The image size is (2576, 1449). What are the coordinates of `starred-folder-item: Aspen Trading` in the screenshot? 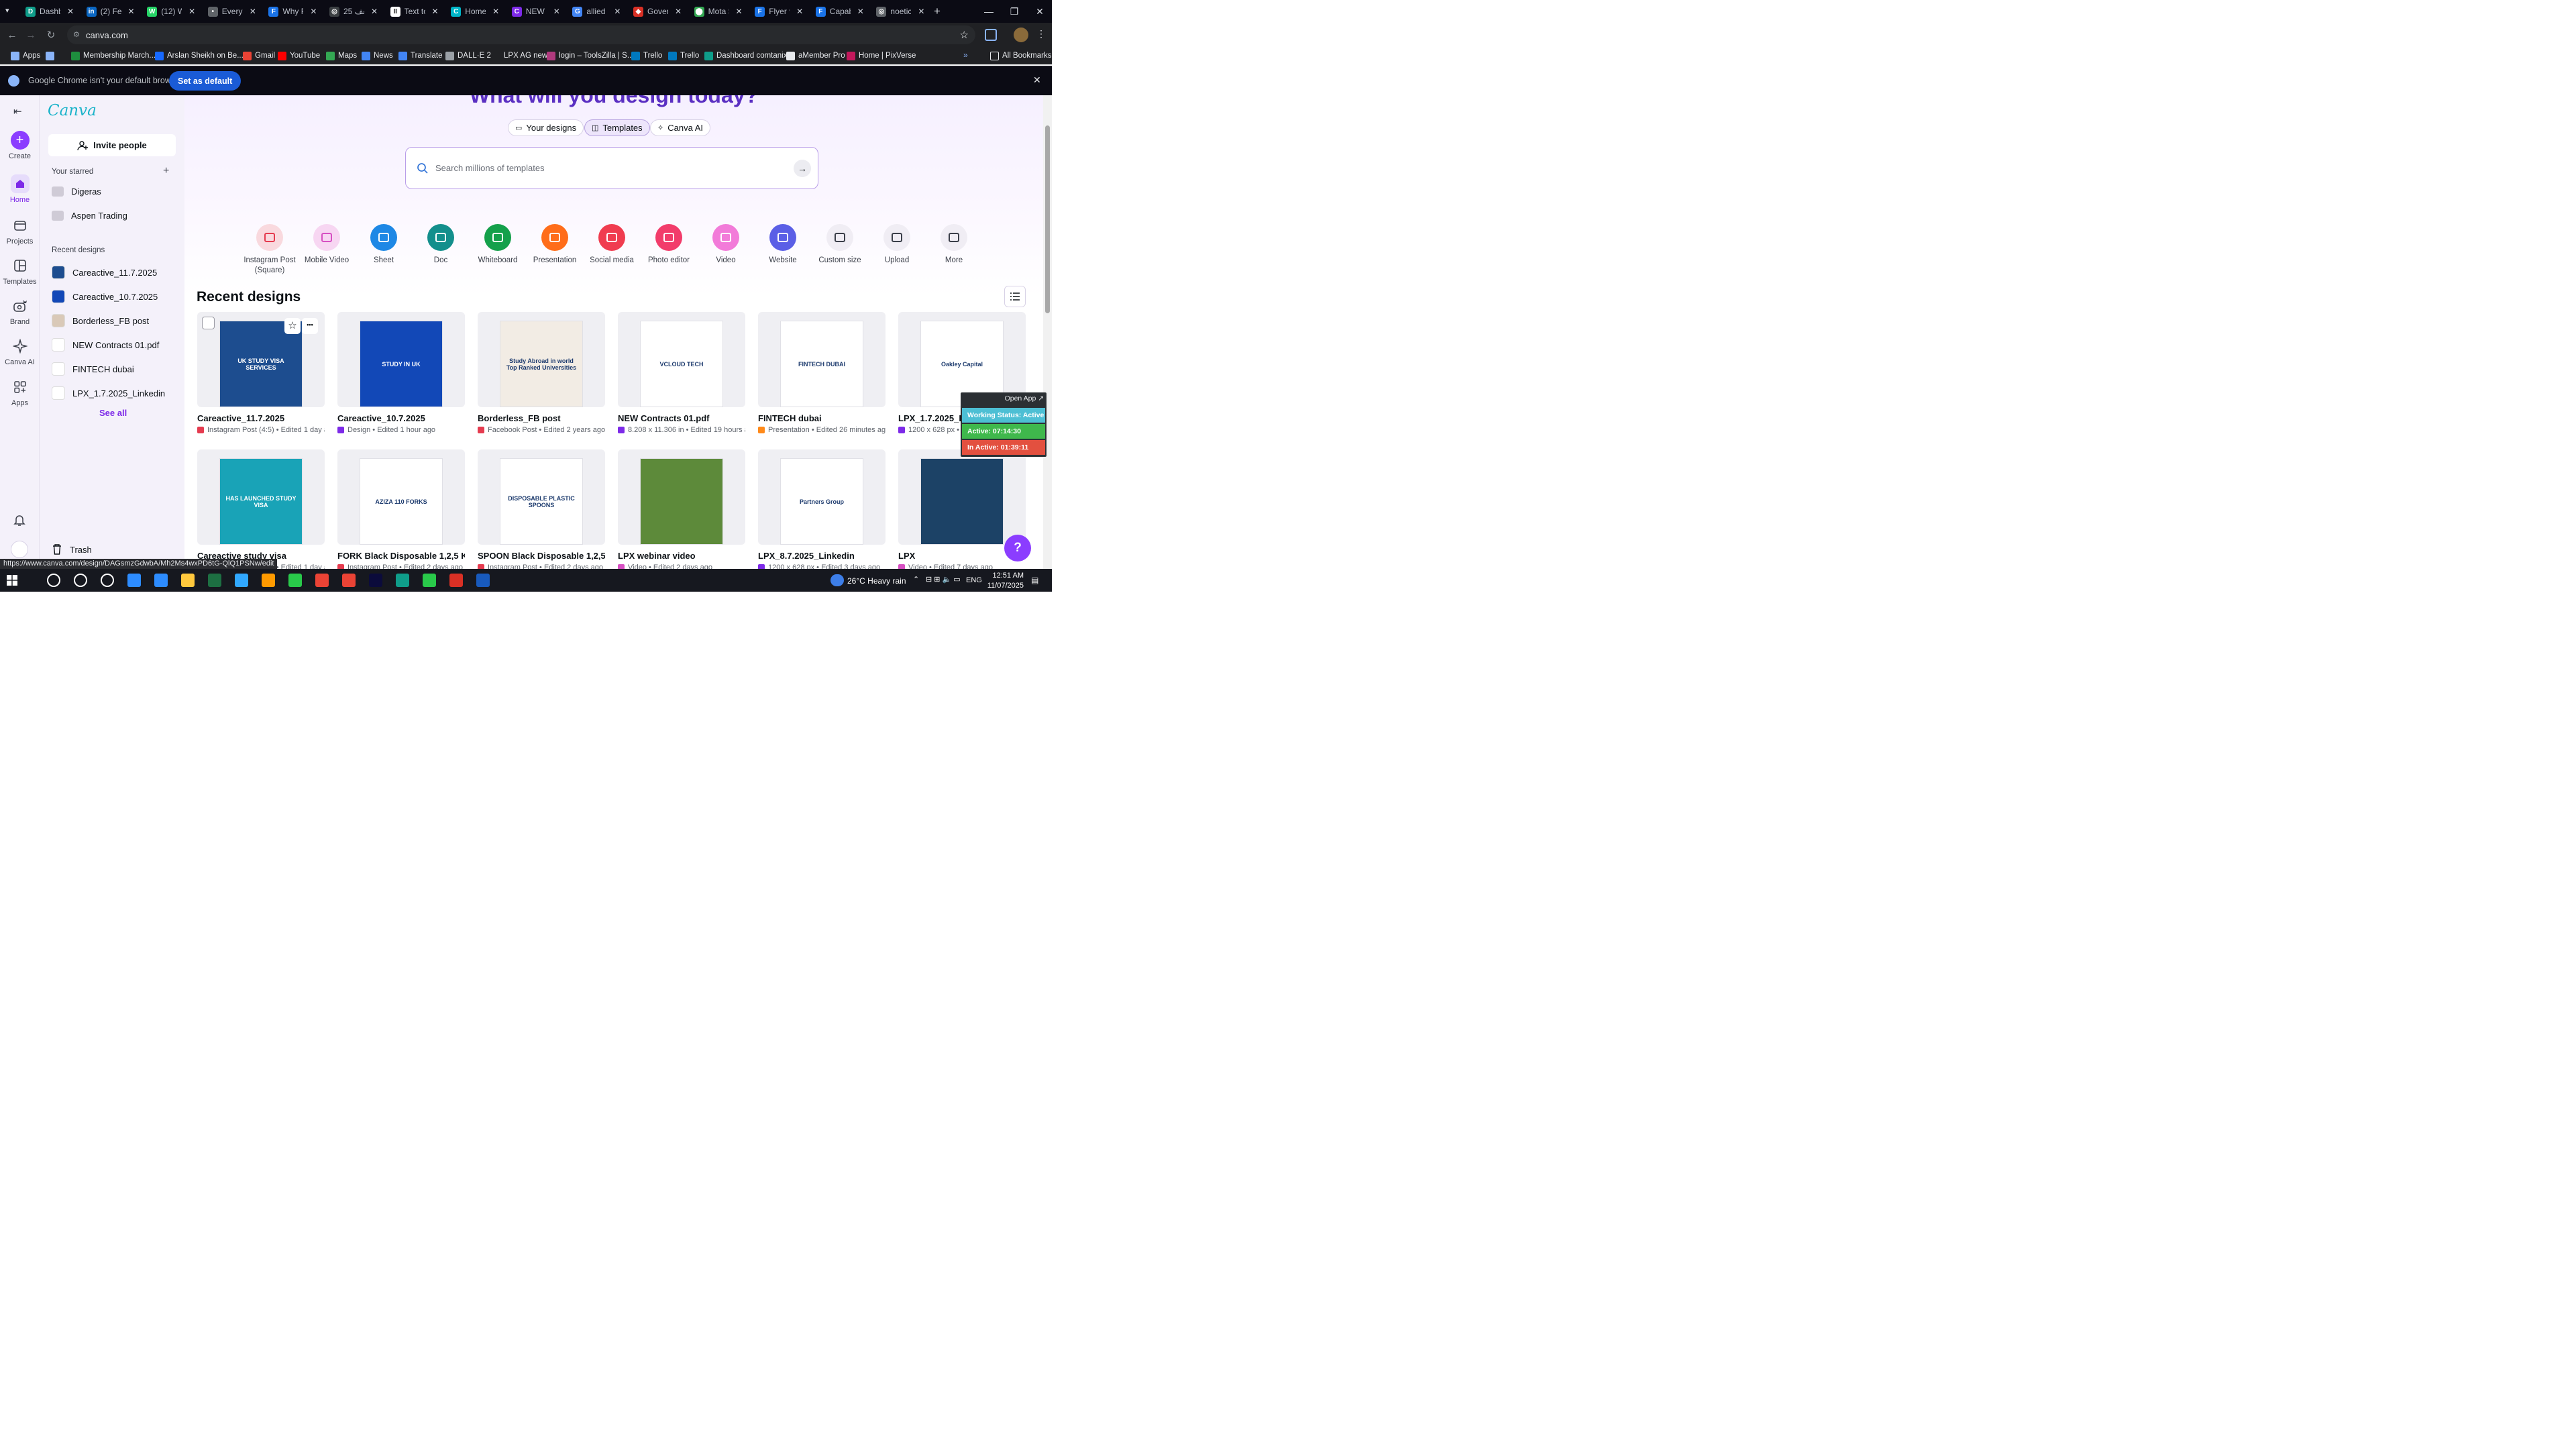 It's located at (89, 216).